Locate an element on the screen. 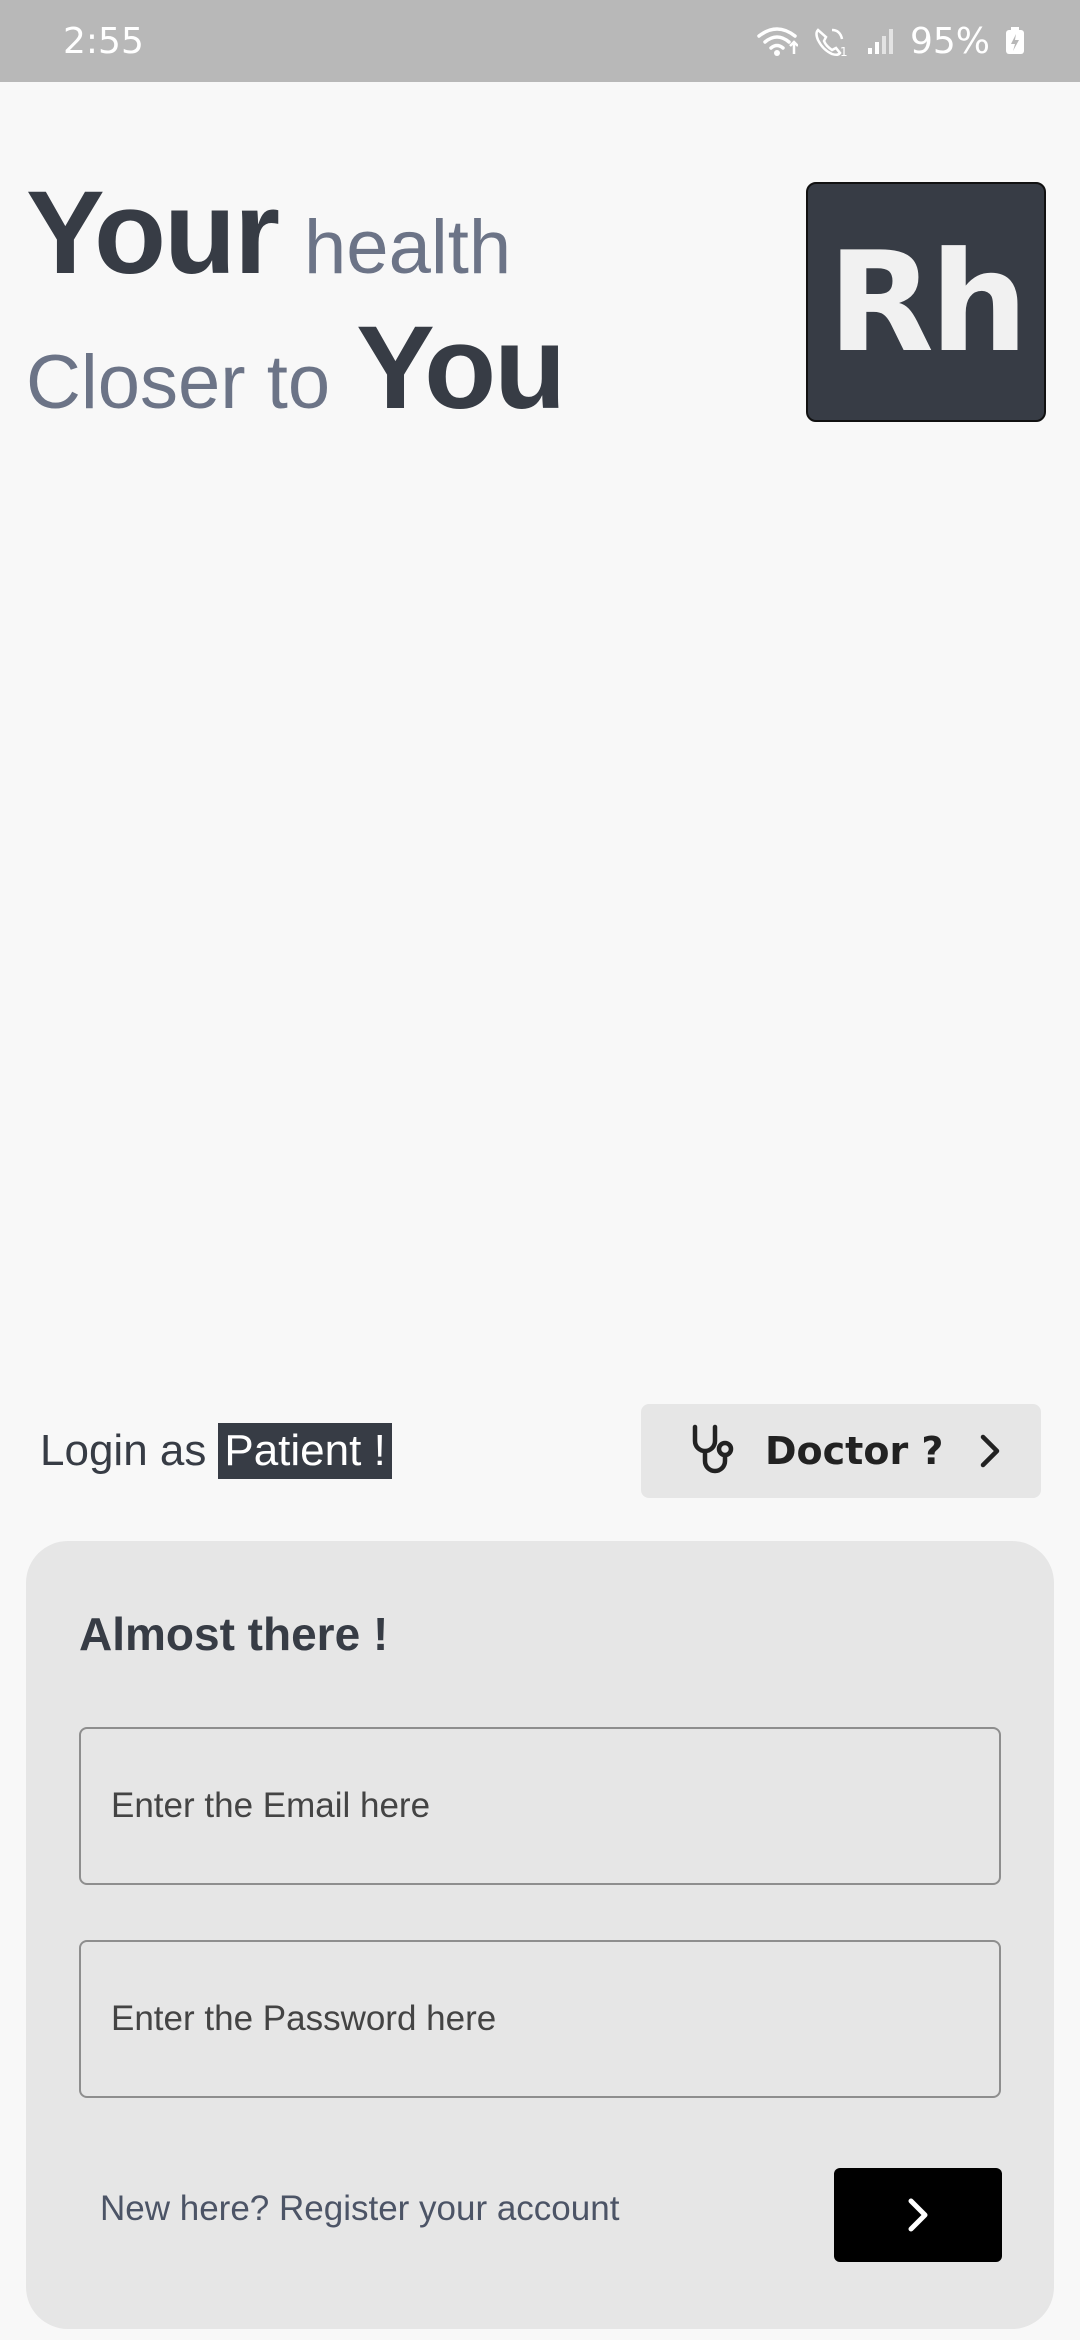 The height and width of the screenshot is (2340, 1080). switch-to-doctor-button: Doctor ? is located at coordinates (841, 1451).